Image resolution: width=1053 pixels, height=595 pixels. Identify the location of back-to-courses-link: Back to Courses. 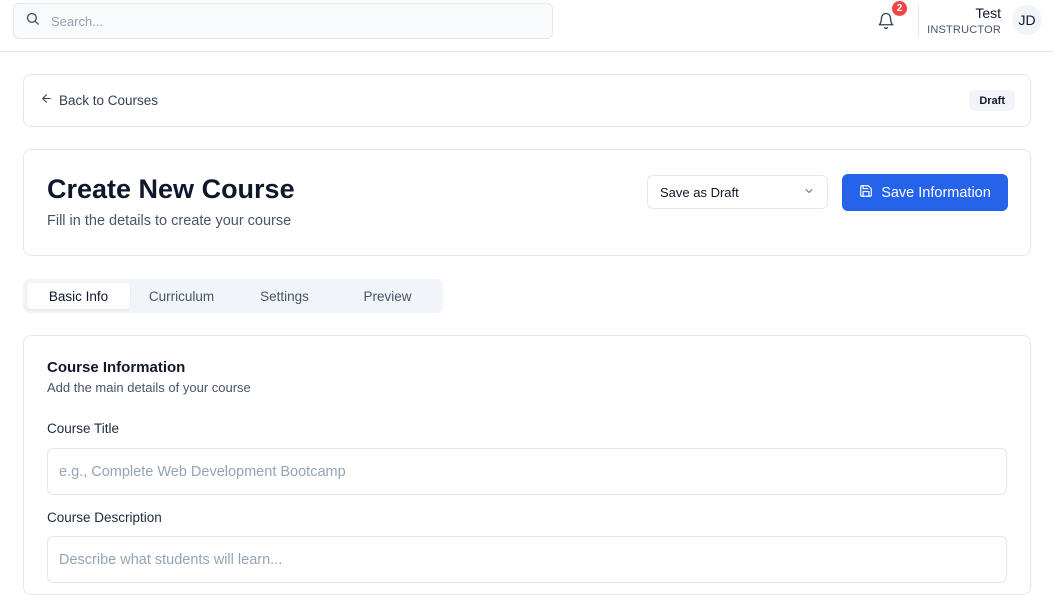
(99, 100).